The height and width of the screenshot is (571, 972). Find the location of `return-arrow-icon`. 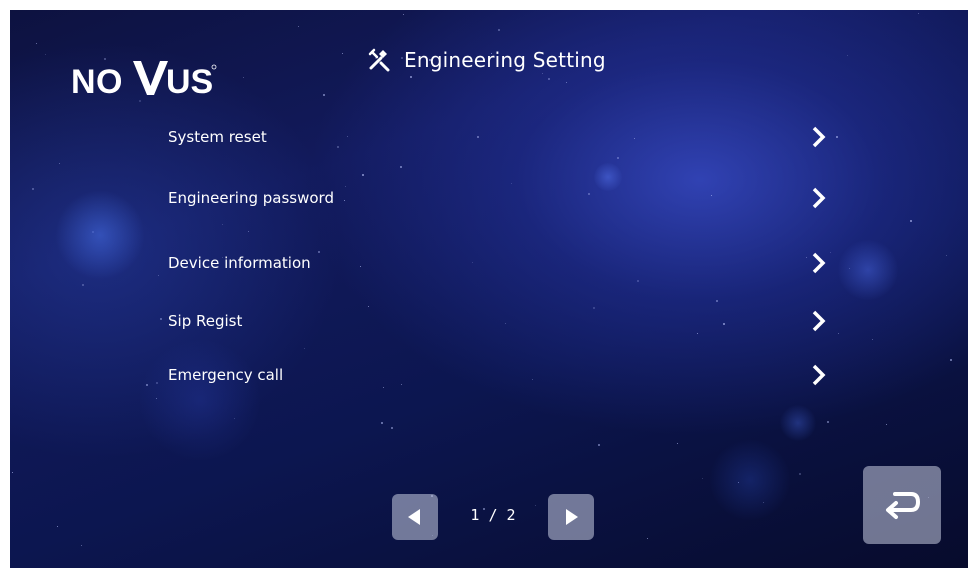

return-arrow-icon is located at coordinates (903, 505).